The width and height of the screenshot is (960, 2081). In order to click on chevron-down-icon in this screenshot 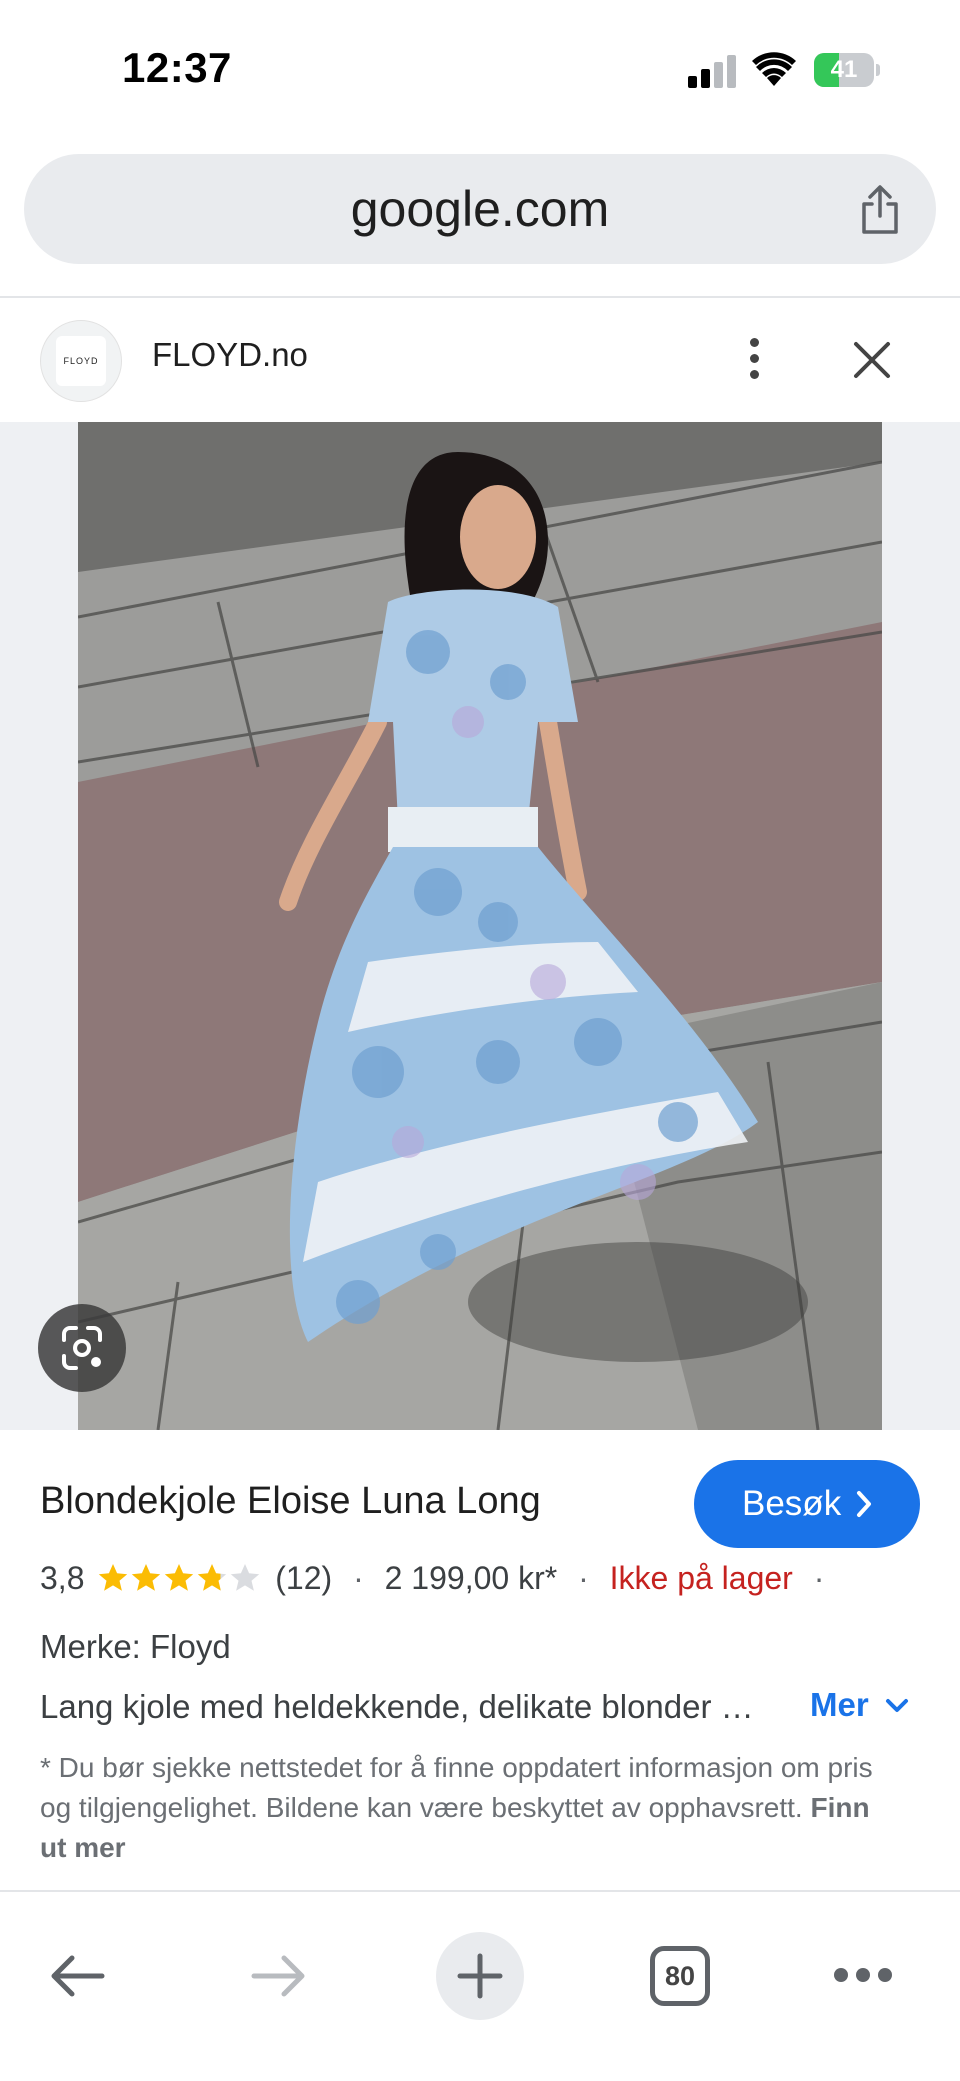, I will do `click(897, 1706)`.